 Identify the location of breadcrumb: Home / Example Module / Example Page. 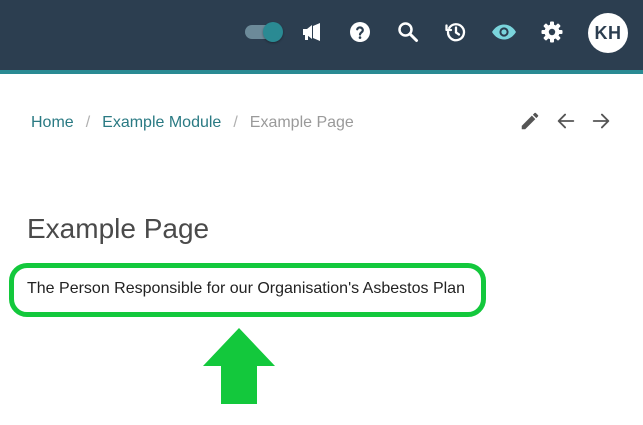
(192, 123).